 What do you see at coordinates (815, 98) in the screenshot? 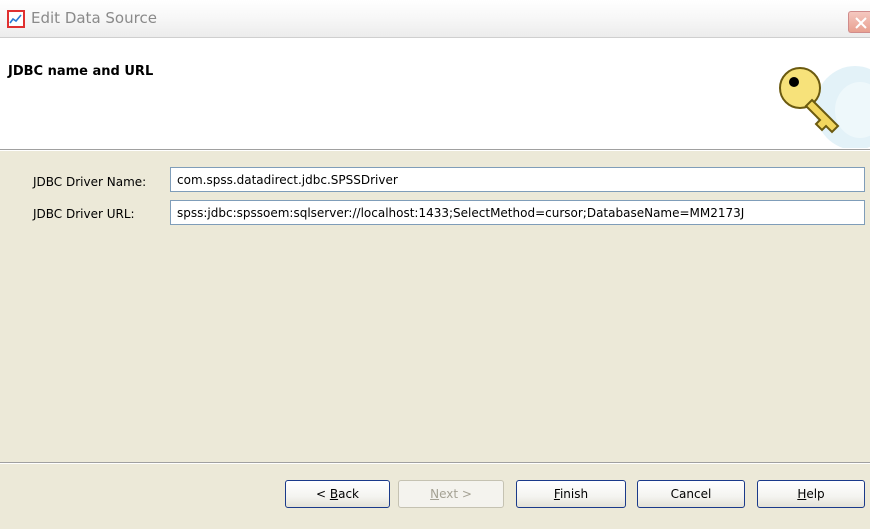
I see `key-icon` at bounding box center [815, 98].